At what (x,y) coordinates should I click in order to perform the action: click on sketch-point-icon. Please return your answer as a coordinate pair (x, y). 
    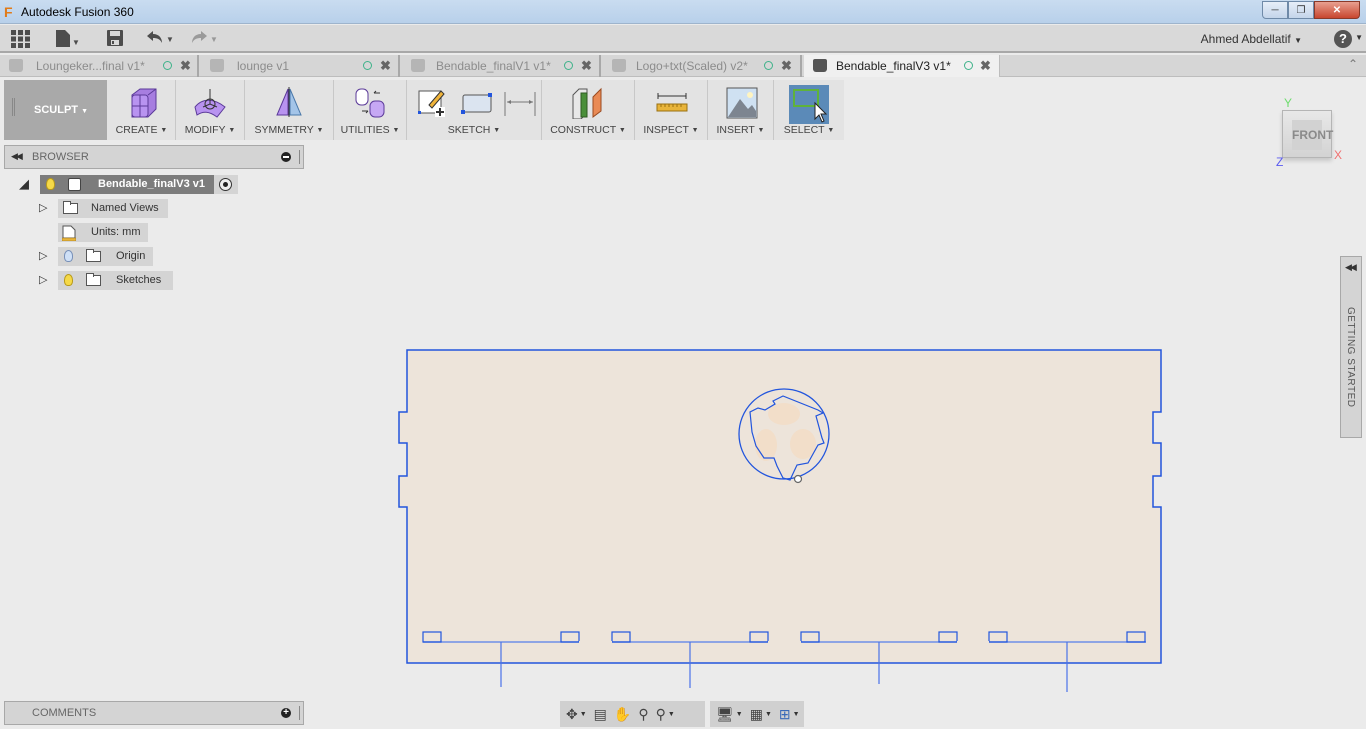
    Looking at the image, I should click on (798, 479).